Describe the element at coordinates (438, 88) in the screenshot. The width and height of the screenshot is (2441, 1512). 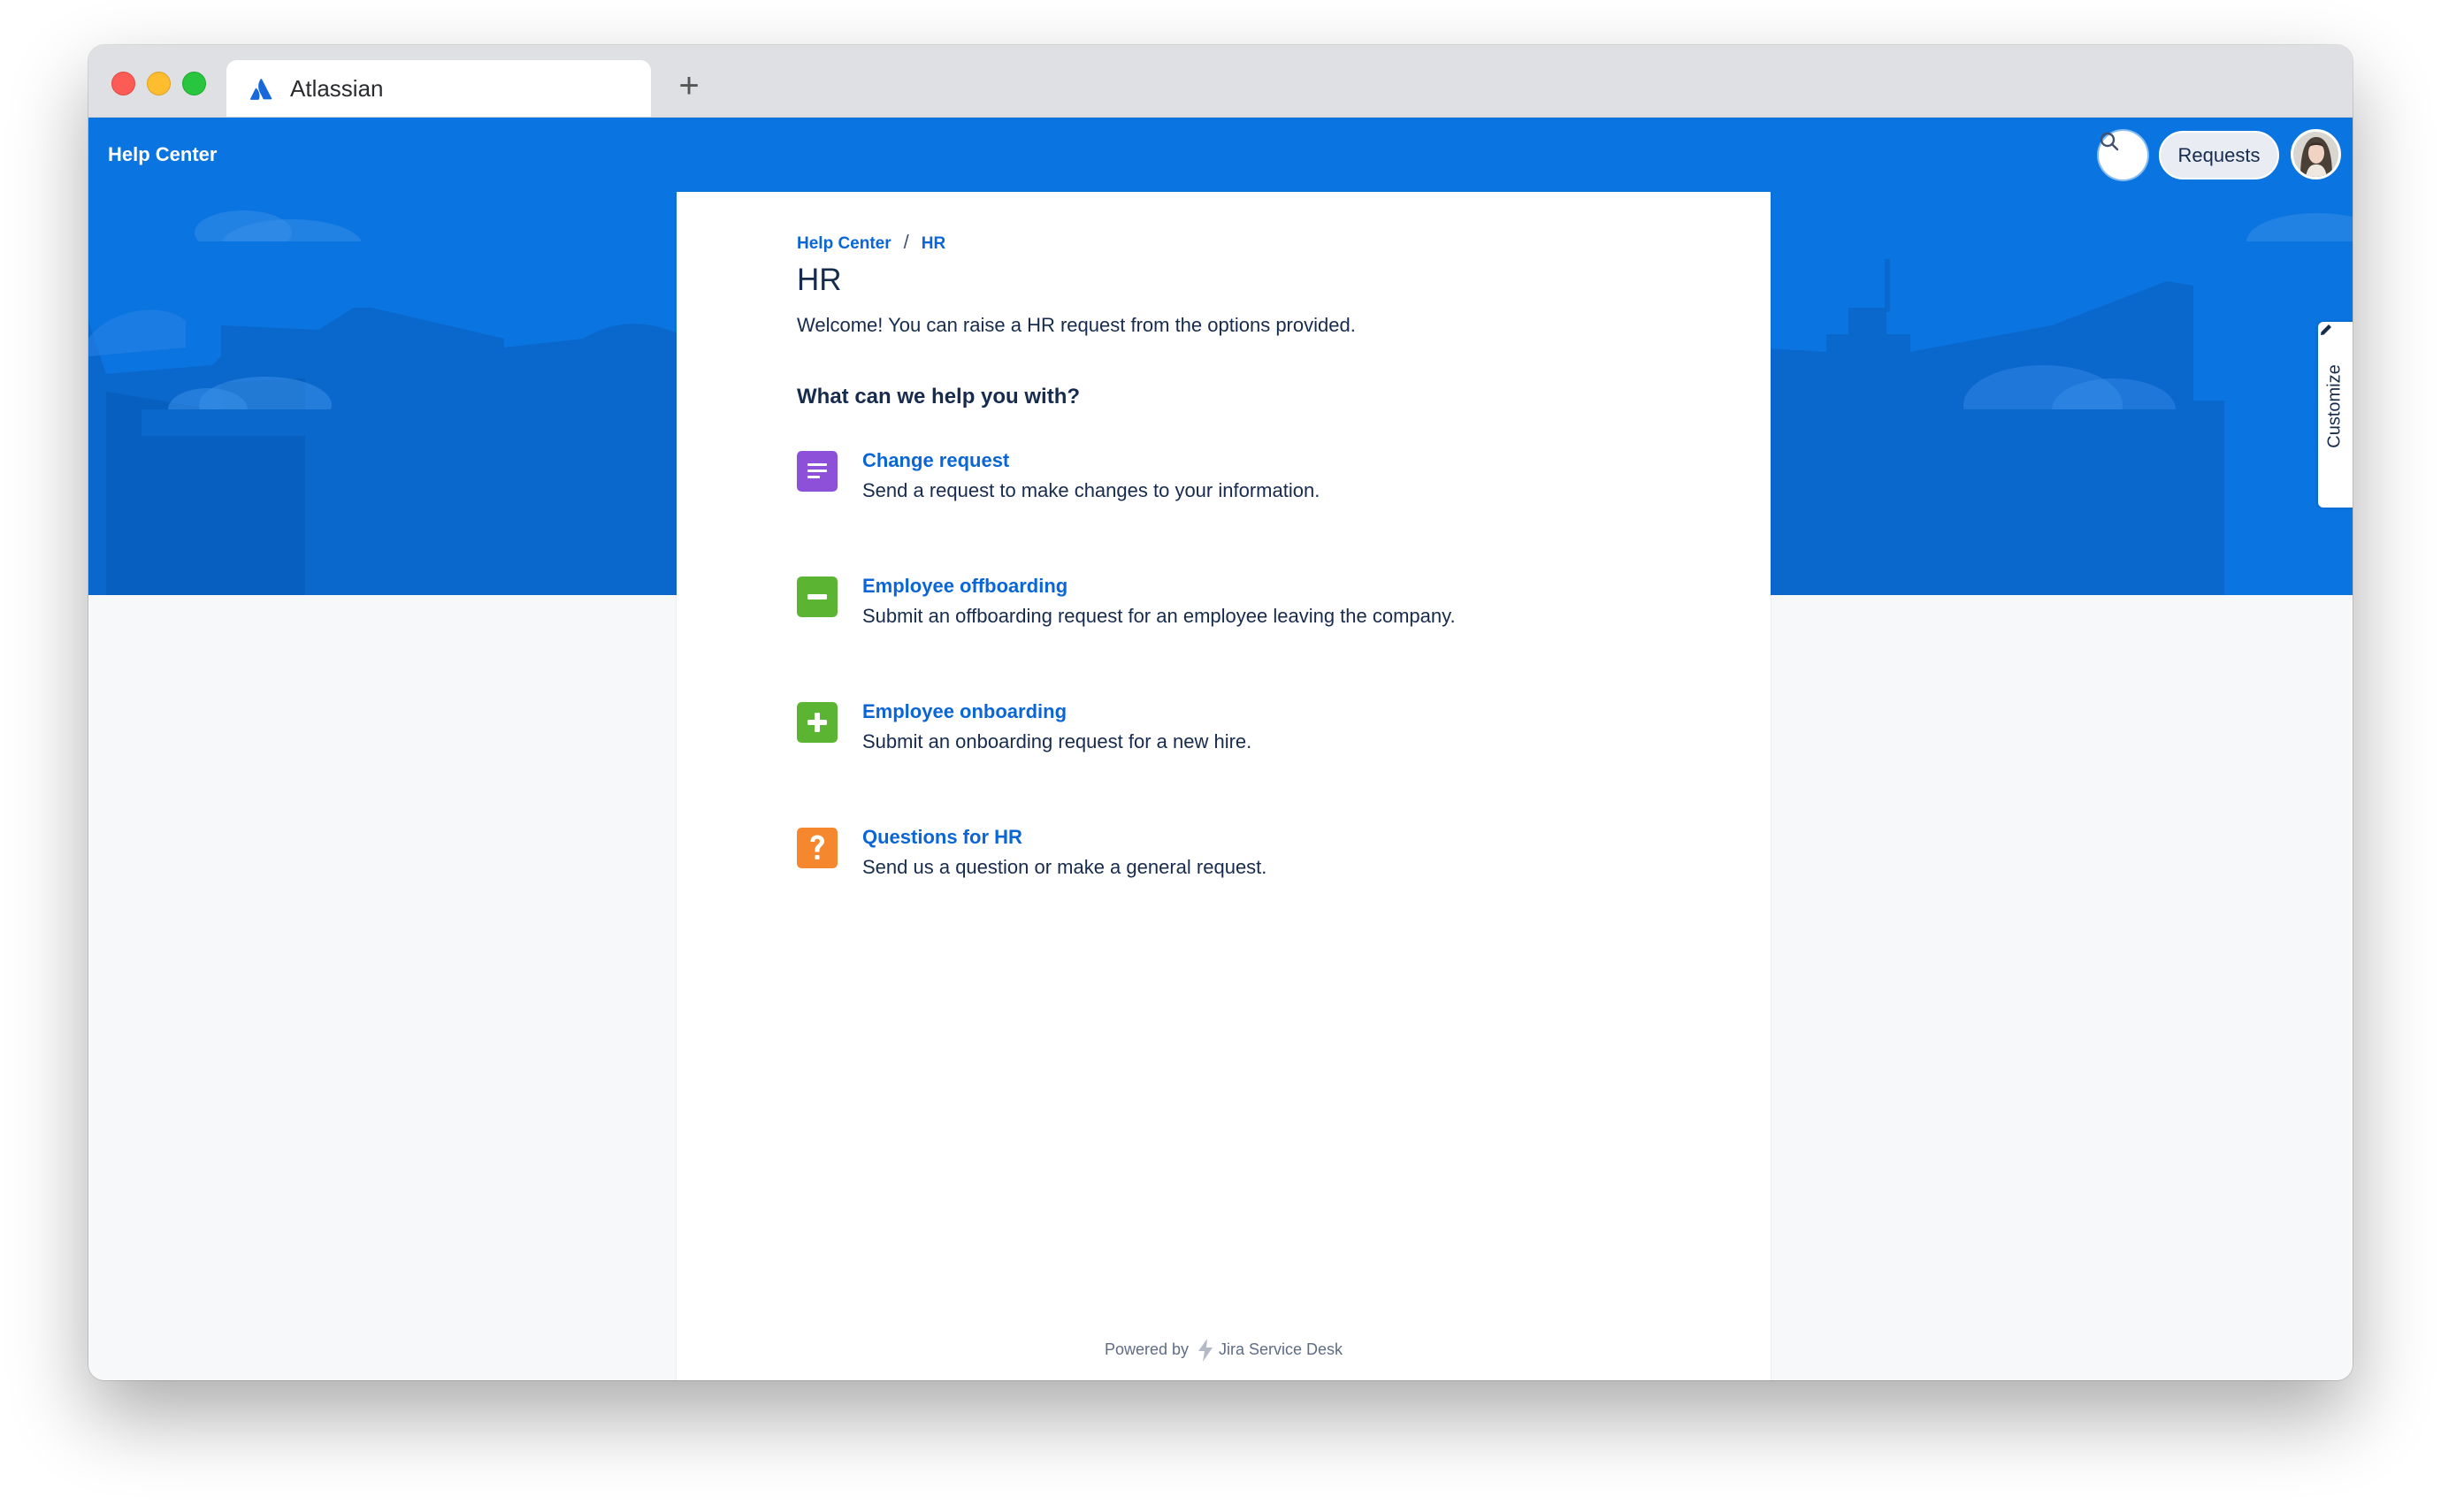
I see `browser-tab: Atlassian` at that location.